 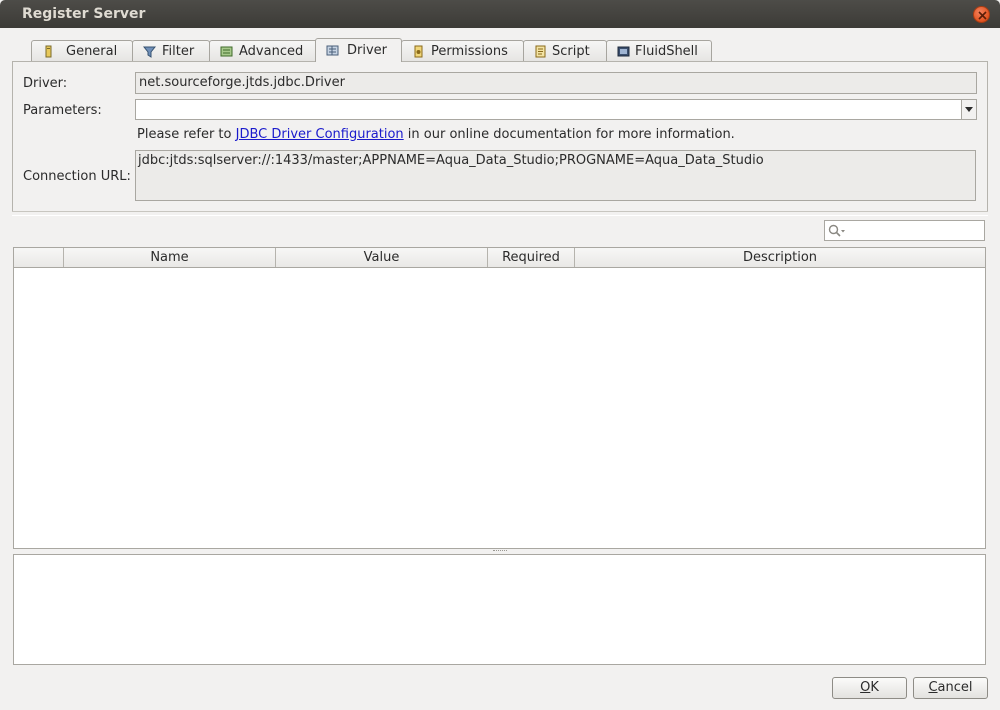 What do you see at coordinates (874, 687) in the screenshot?
I see `ok-label-rest: K` at bounding box center [874, 687].